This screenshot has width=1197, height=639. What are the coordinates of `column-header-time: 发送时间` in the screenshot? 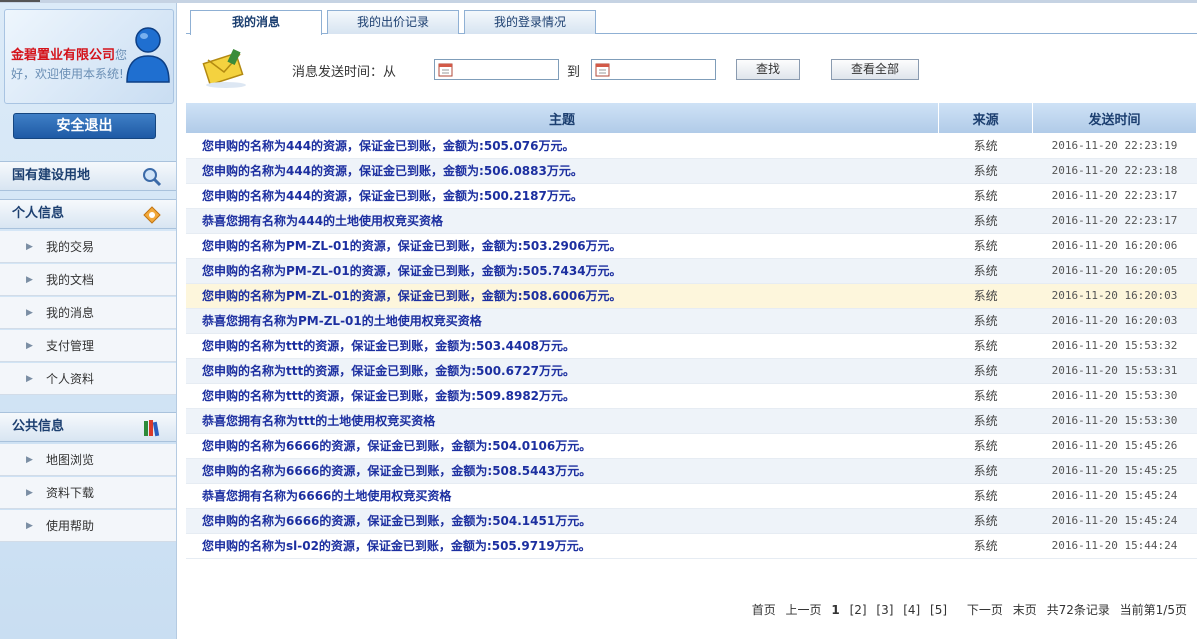 It's located at (1114, 118).